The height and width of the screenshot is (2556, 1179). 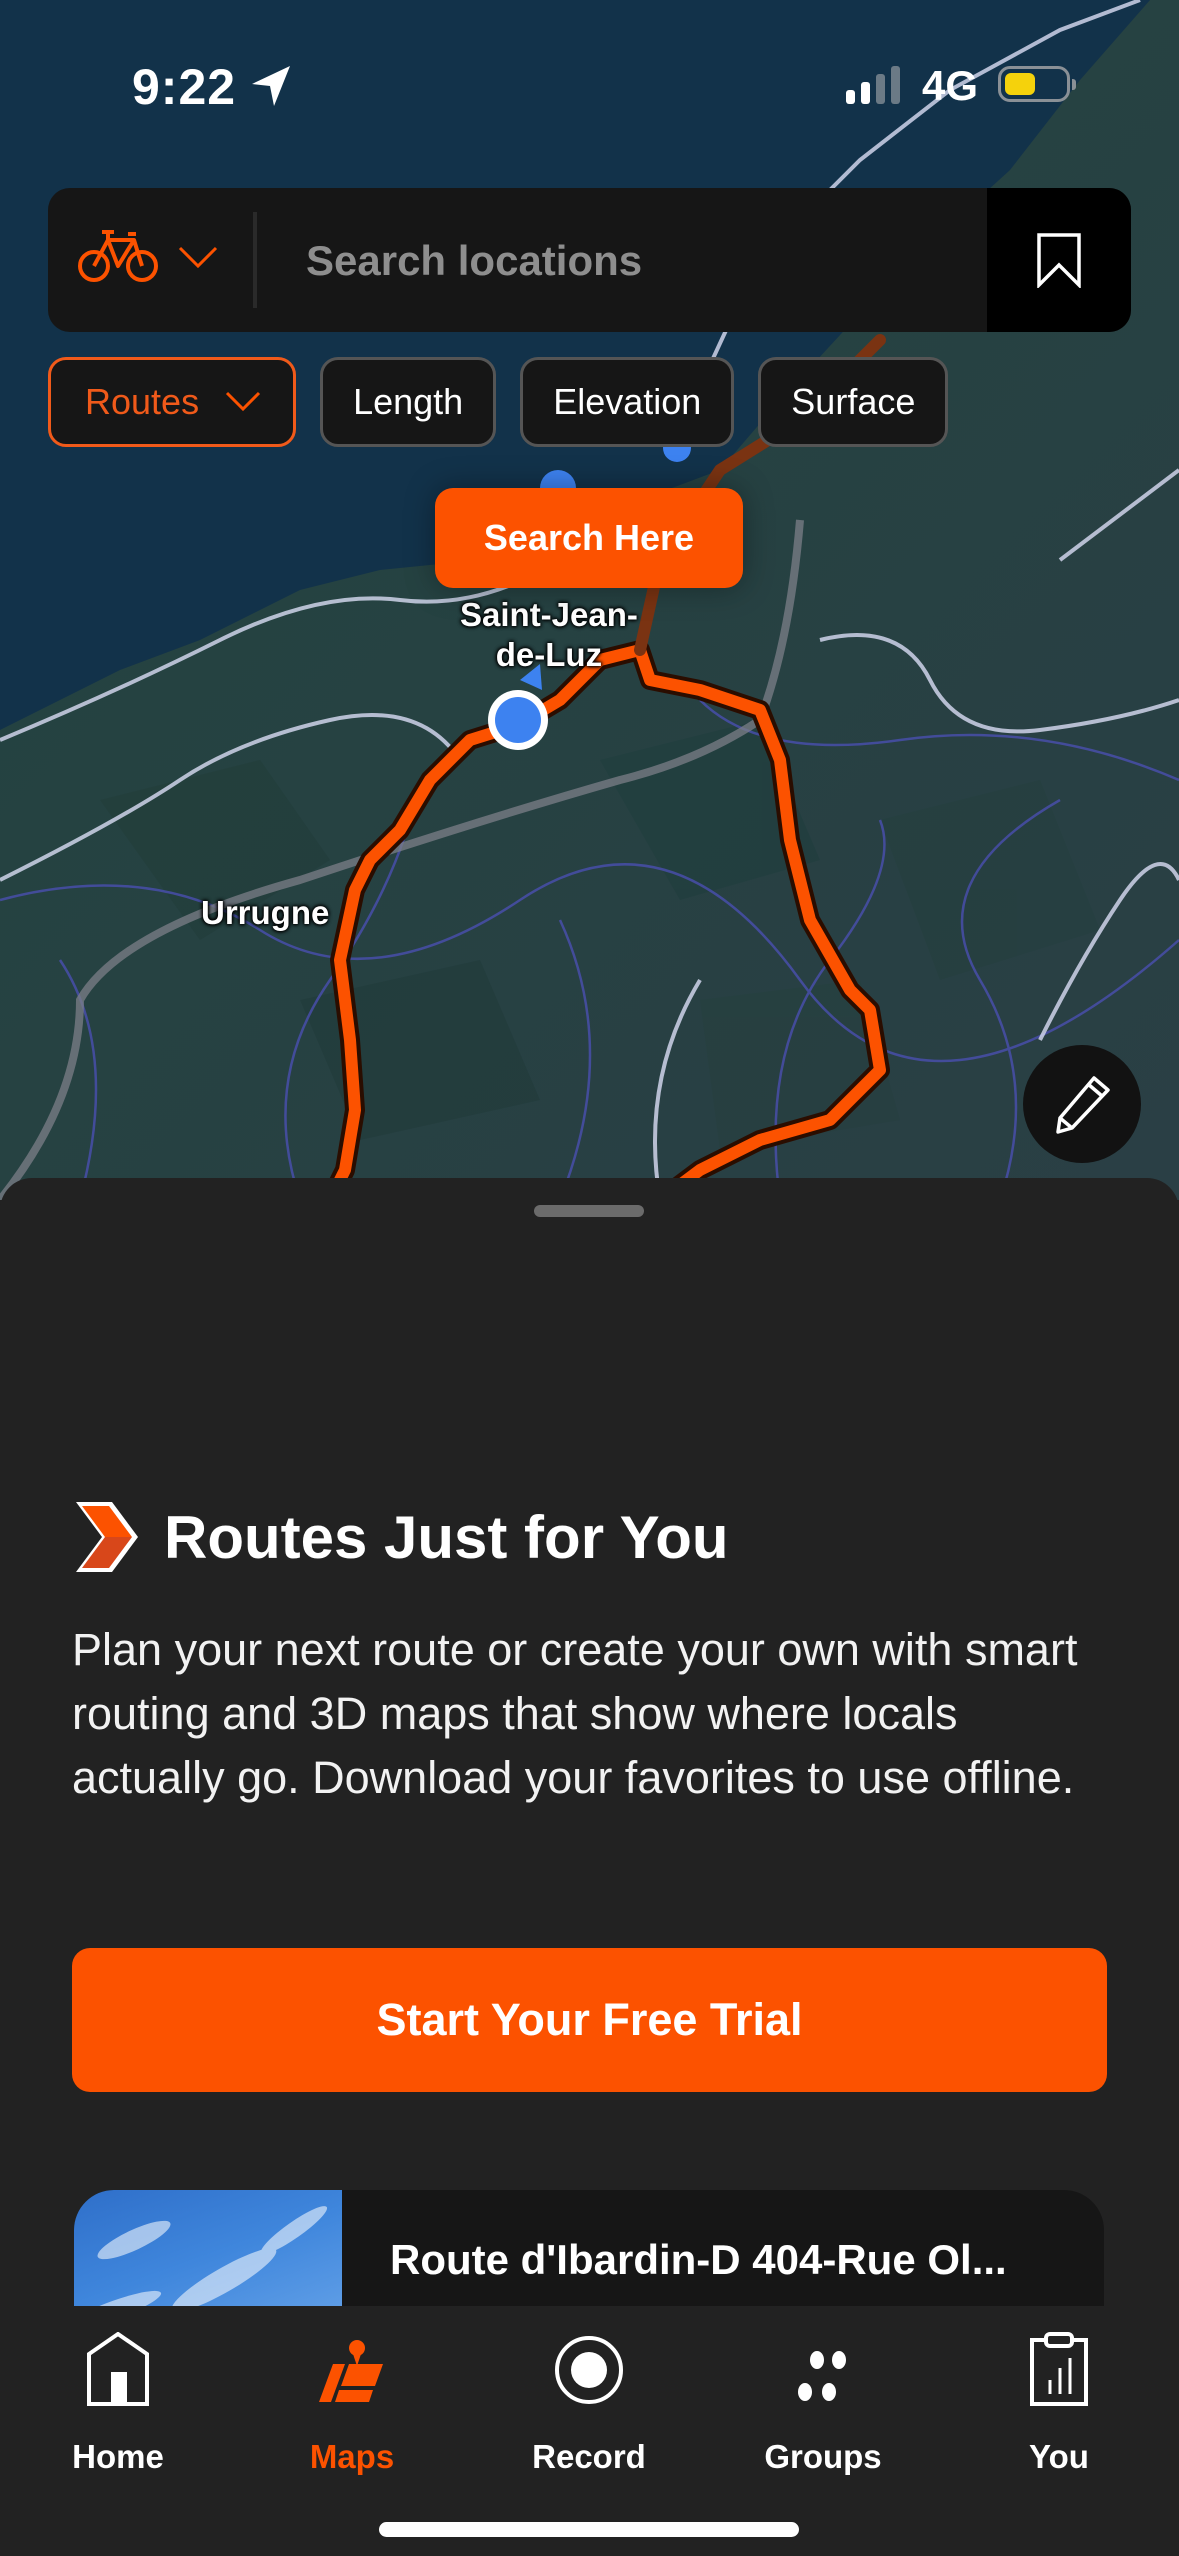 I want to click on tab-label: Home, so click(x=118, y=2456).